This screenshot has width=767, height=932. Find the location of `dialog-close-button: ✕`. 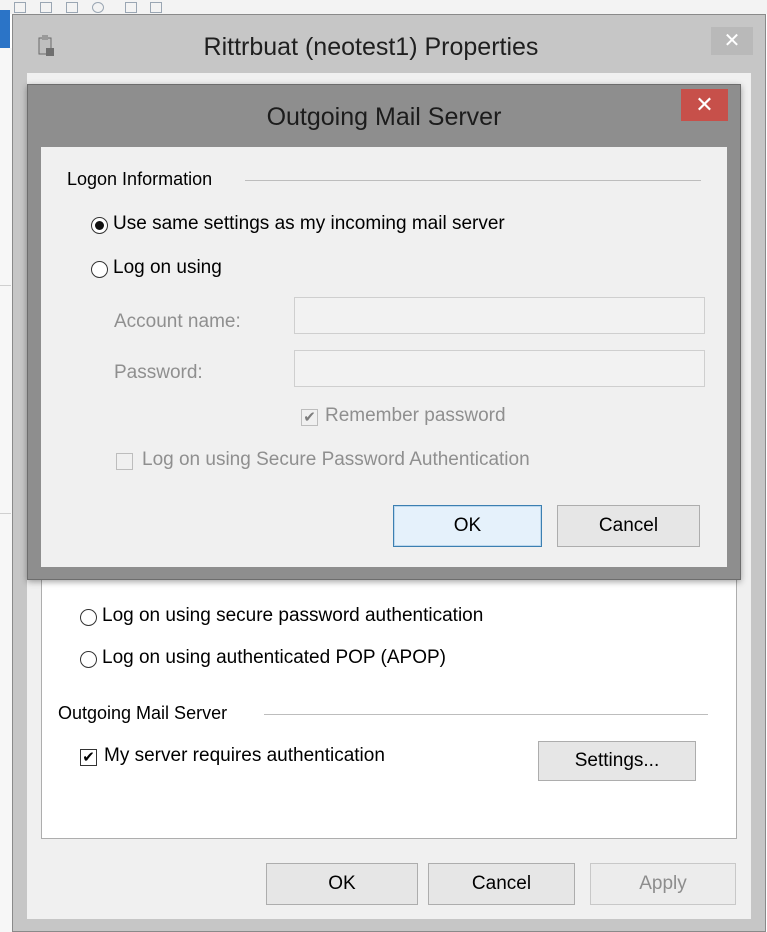

dialog-close-button: ✕ is located at coordinates (704, 105).